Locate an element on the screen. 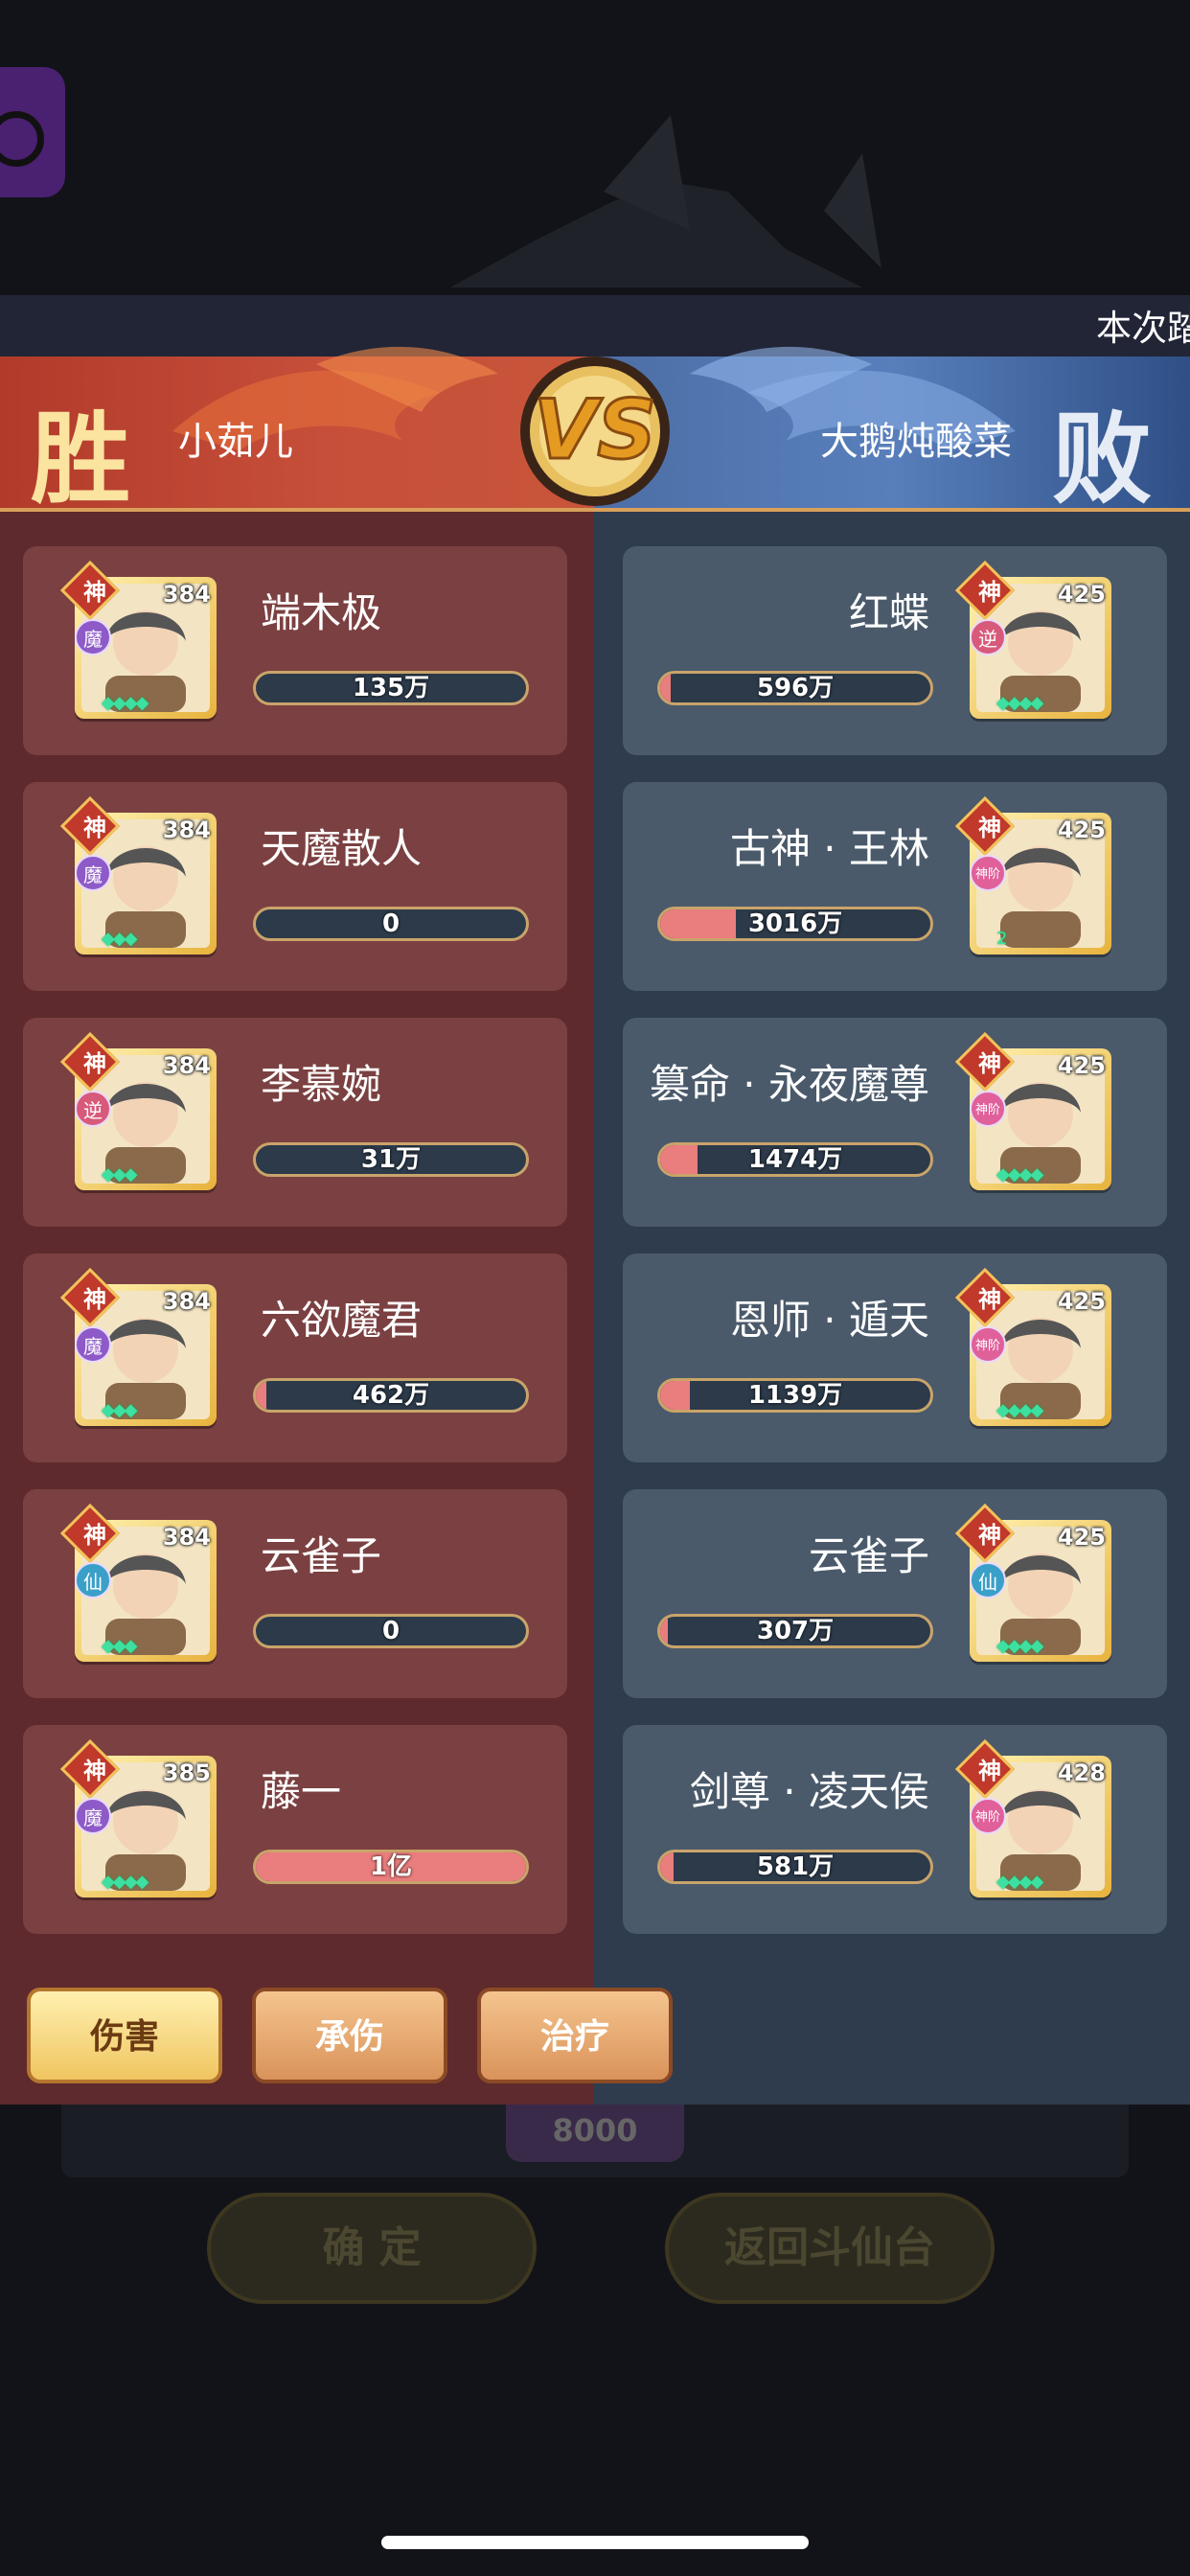 This screenshot has width=1190, height=2576. stat-value: 307万 is located at coordinates (795, 1631).